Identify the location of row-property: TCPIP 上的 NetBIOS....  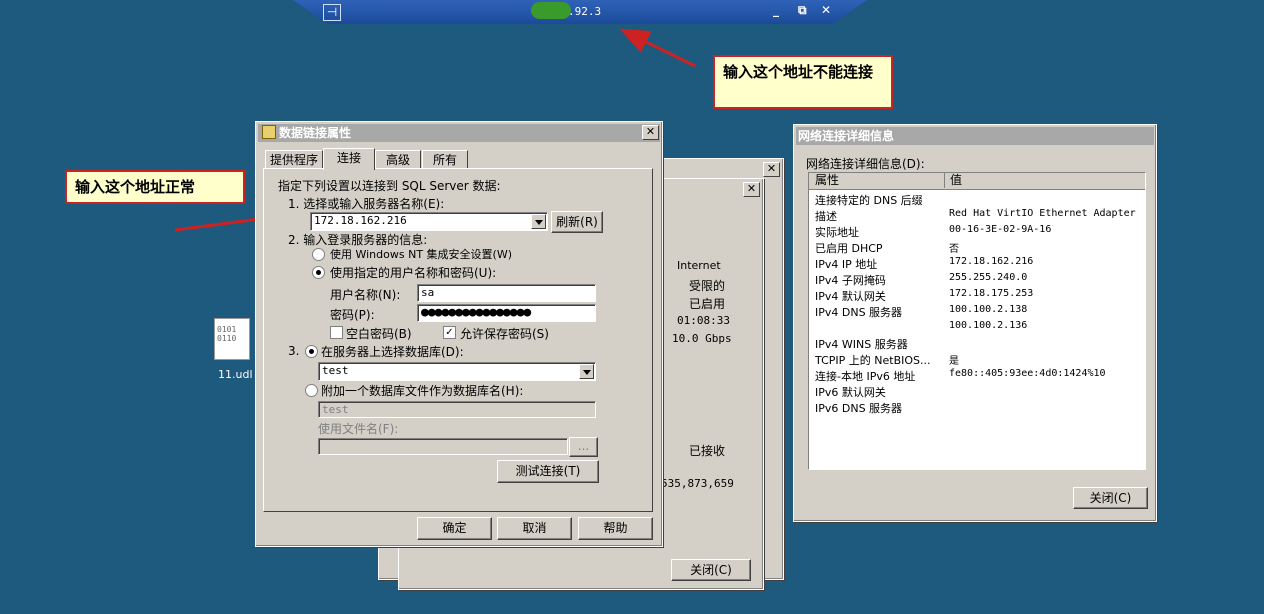
(873, 360).